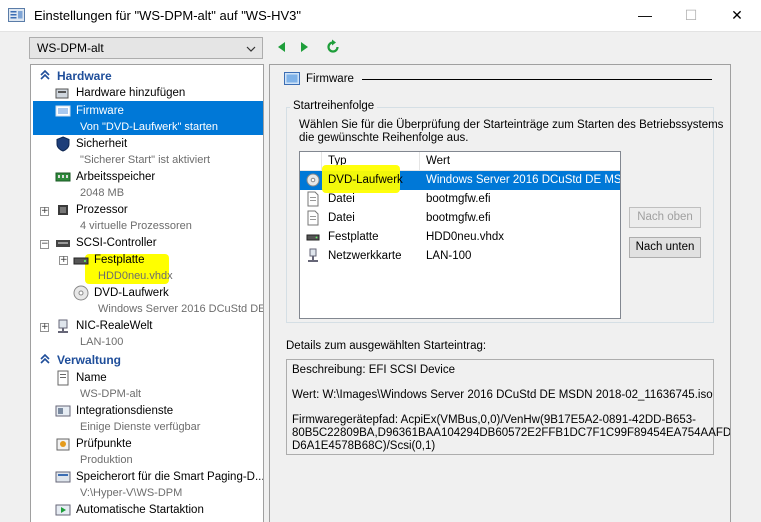  I want to click on checkpoint-icon, so click(63, 444).